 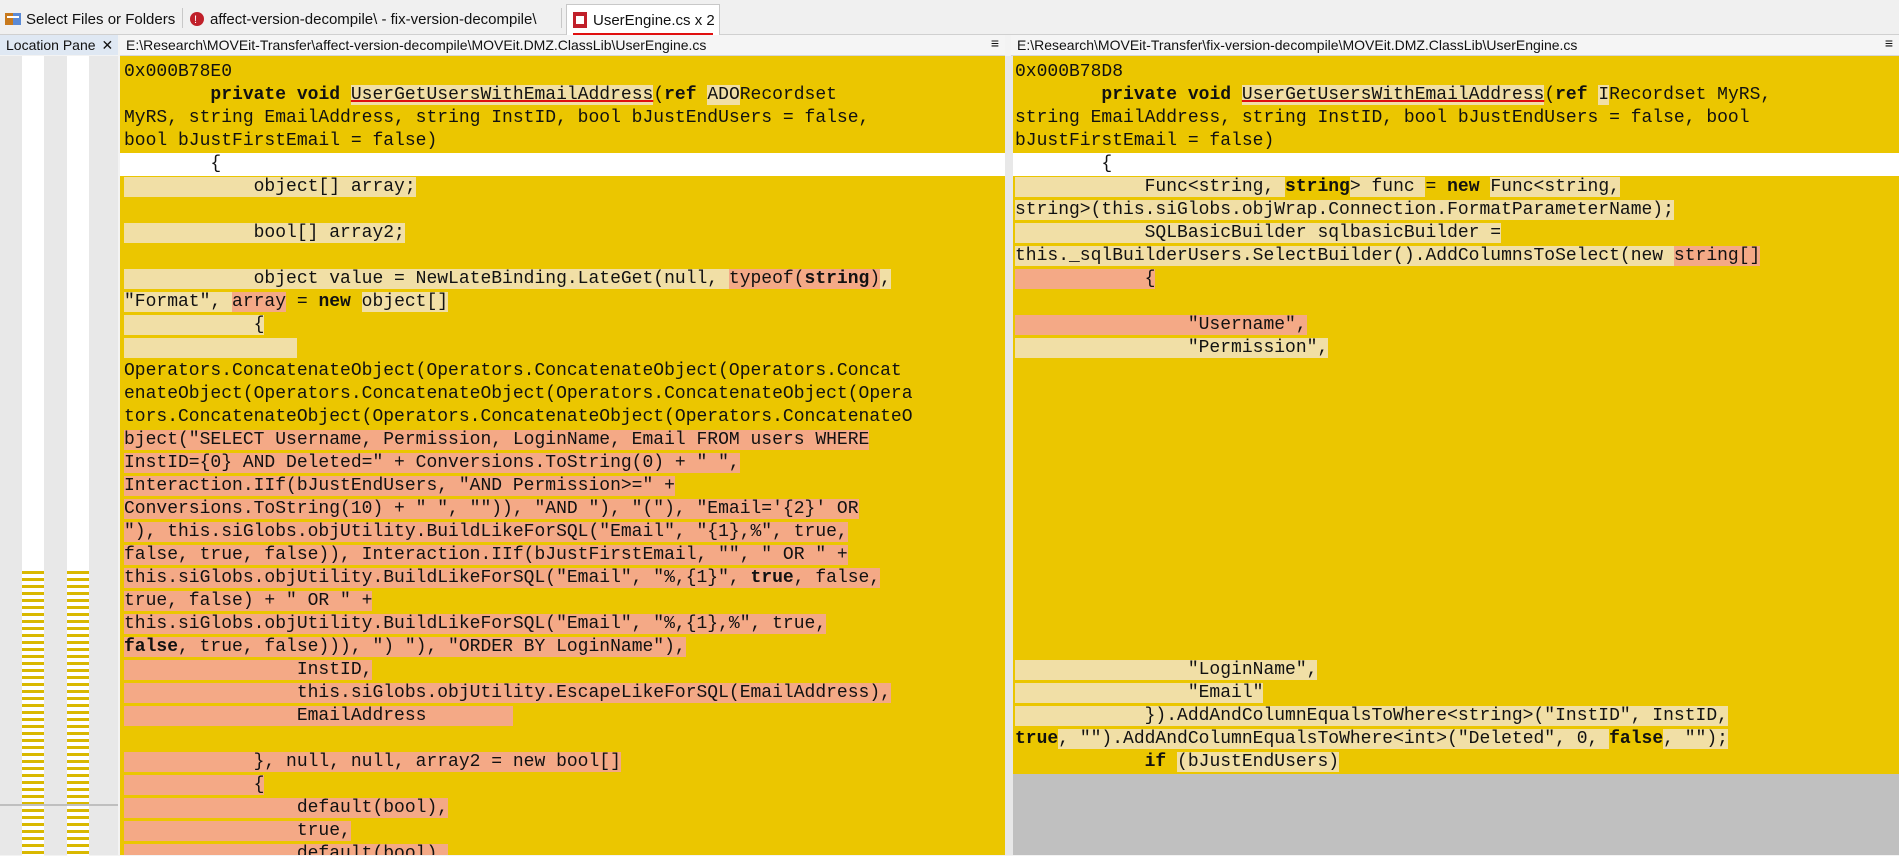 What do you see at coordinates (562, 348) in the screenshot?
I see `code-line` at bounding box center [562, 348].